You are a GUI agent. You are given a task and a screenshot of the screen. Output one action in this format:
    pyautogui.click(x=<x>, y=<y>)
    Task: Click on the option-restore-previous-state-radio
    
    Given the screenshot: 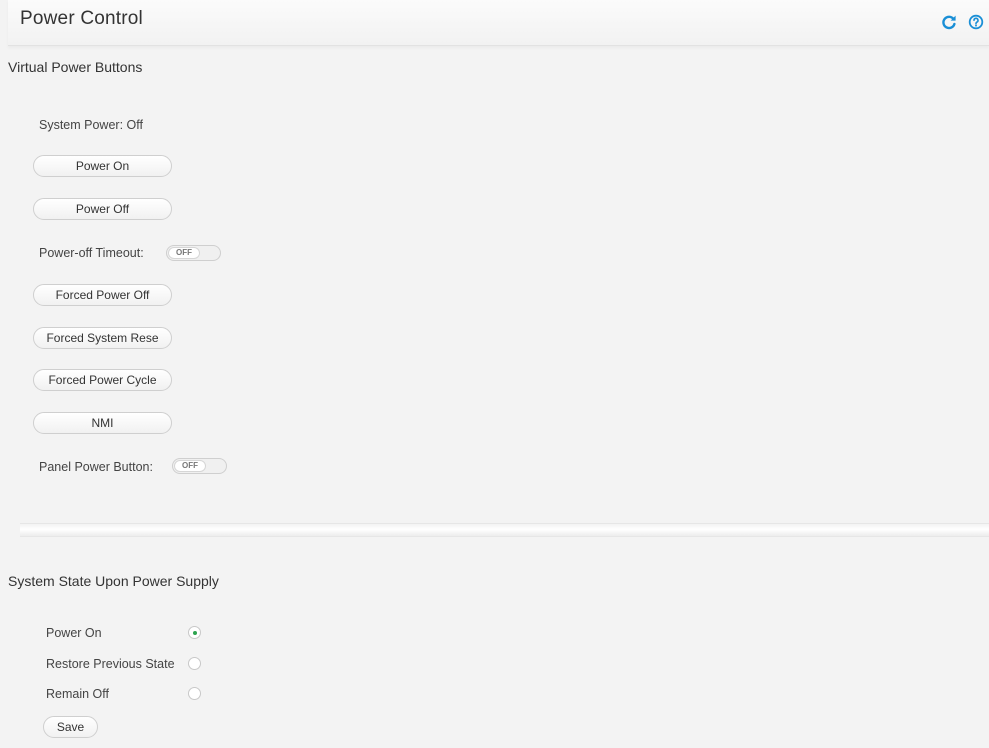 What is the action you would take?
    pyautogui.click(x=194, y=663)
    